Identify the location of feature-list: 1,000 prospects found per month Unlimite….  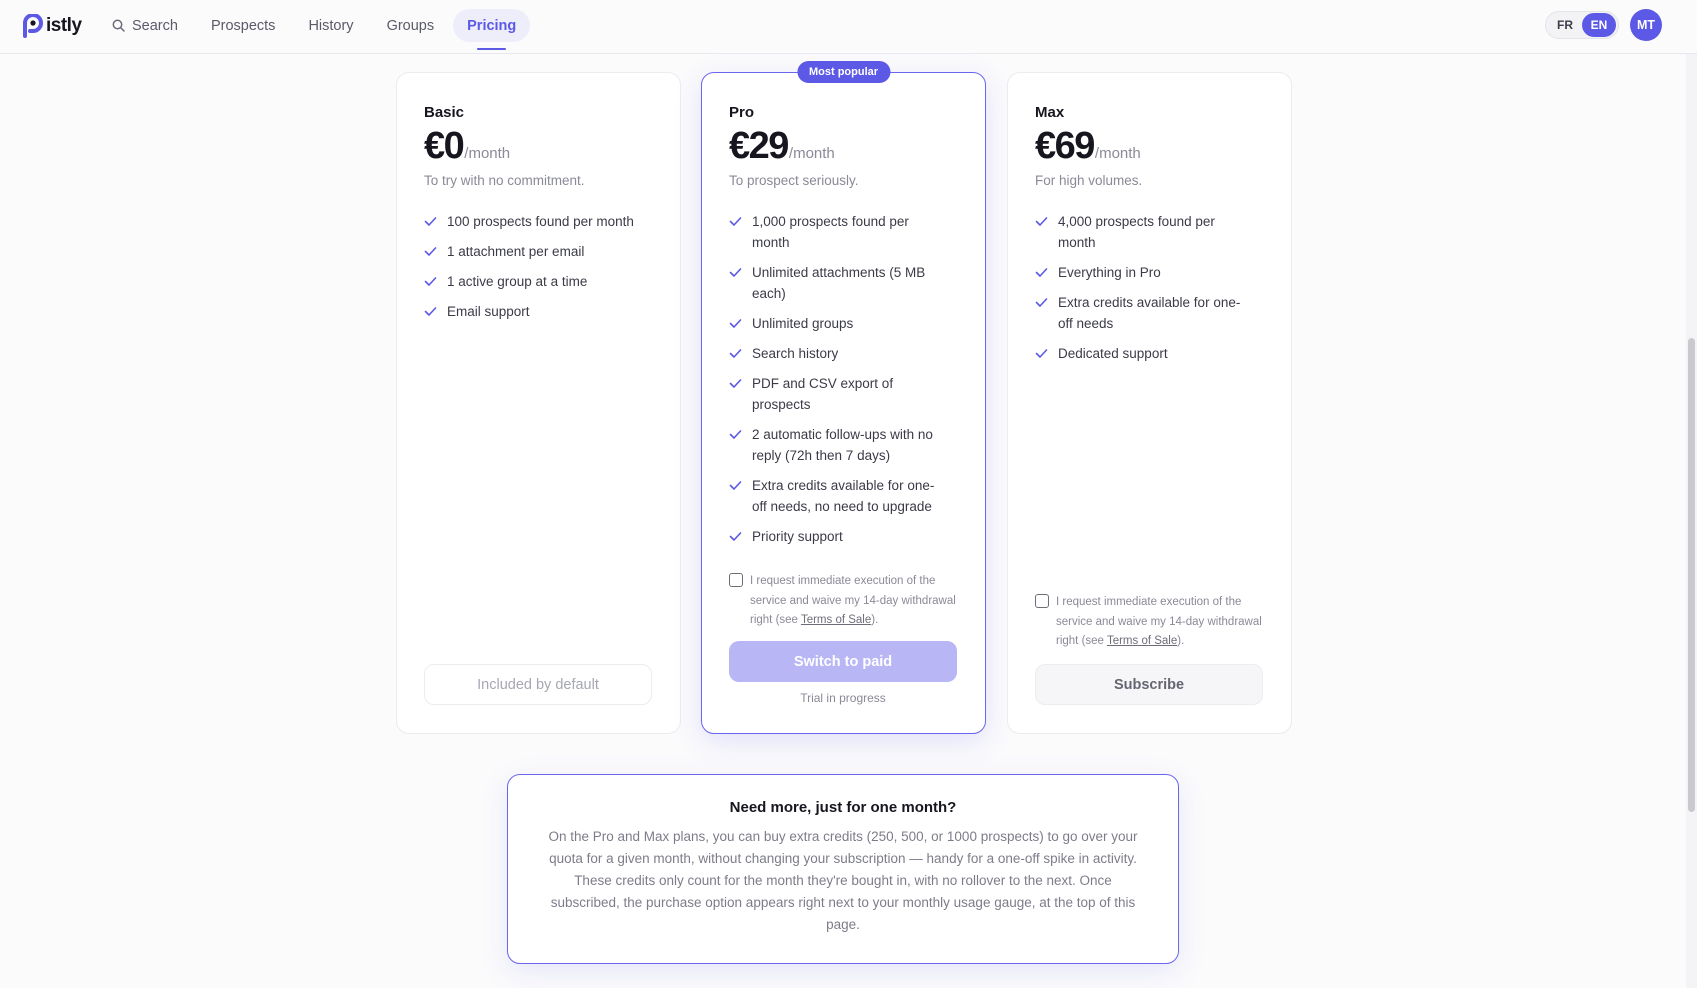
(835, 383).